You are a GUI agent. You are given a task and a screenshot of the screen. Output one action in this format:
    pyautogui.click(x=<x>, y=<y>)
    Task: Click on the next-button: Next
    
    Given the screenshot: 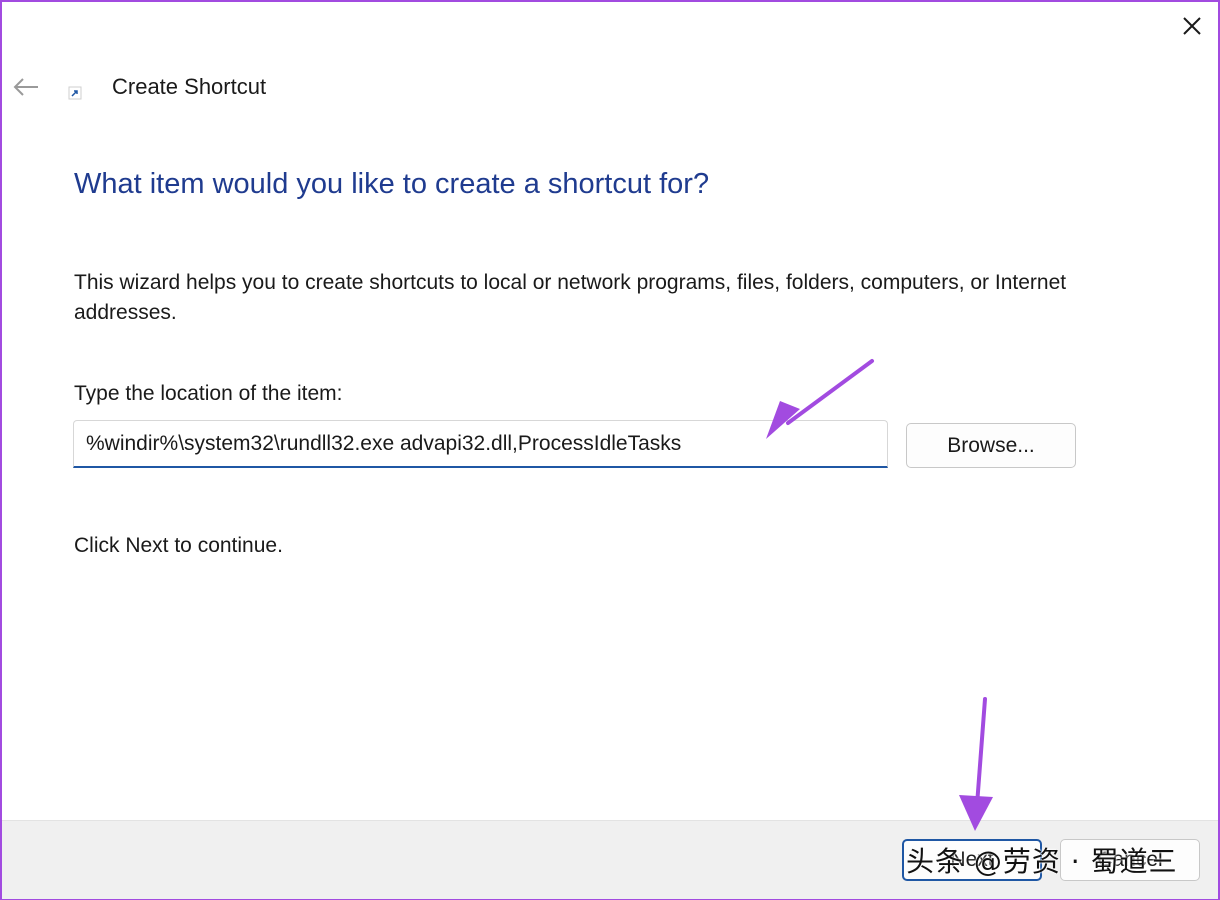 What is the action you would take?
    pyautogui.click(x=972, y=860)
    